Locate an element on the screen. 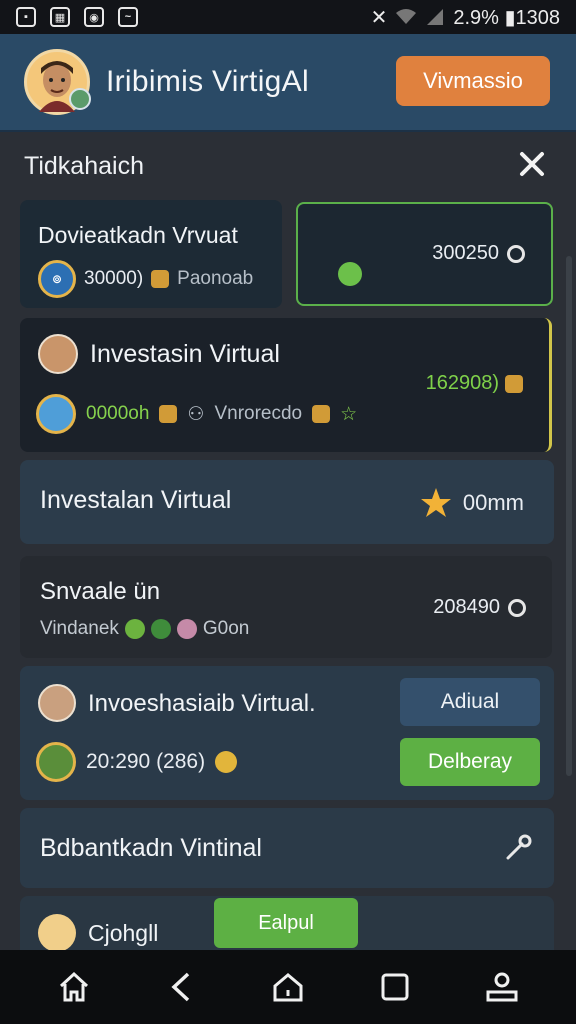 Image resolution: width=576 pixels, height=1024 pixels. card-value-row: 208490 is located at coordinates (479, 607).